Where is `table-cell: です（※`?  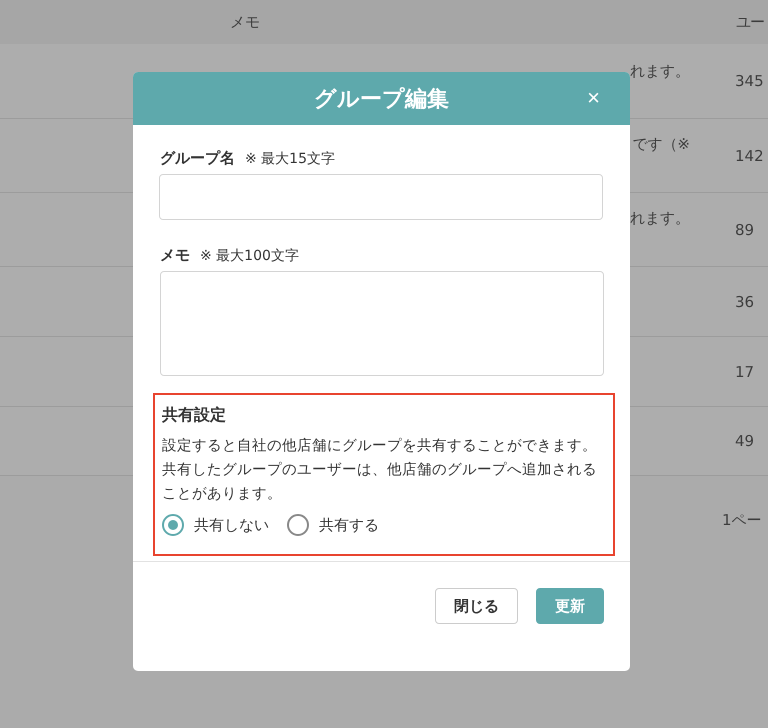
table-cell: です（※ is located at coordinates (661, 144).